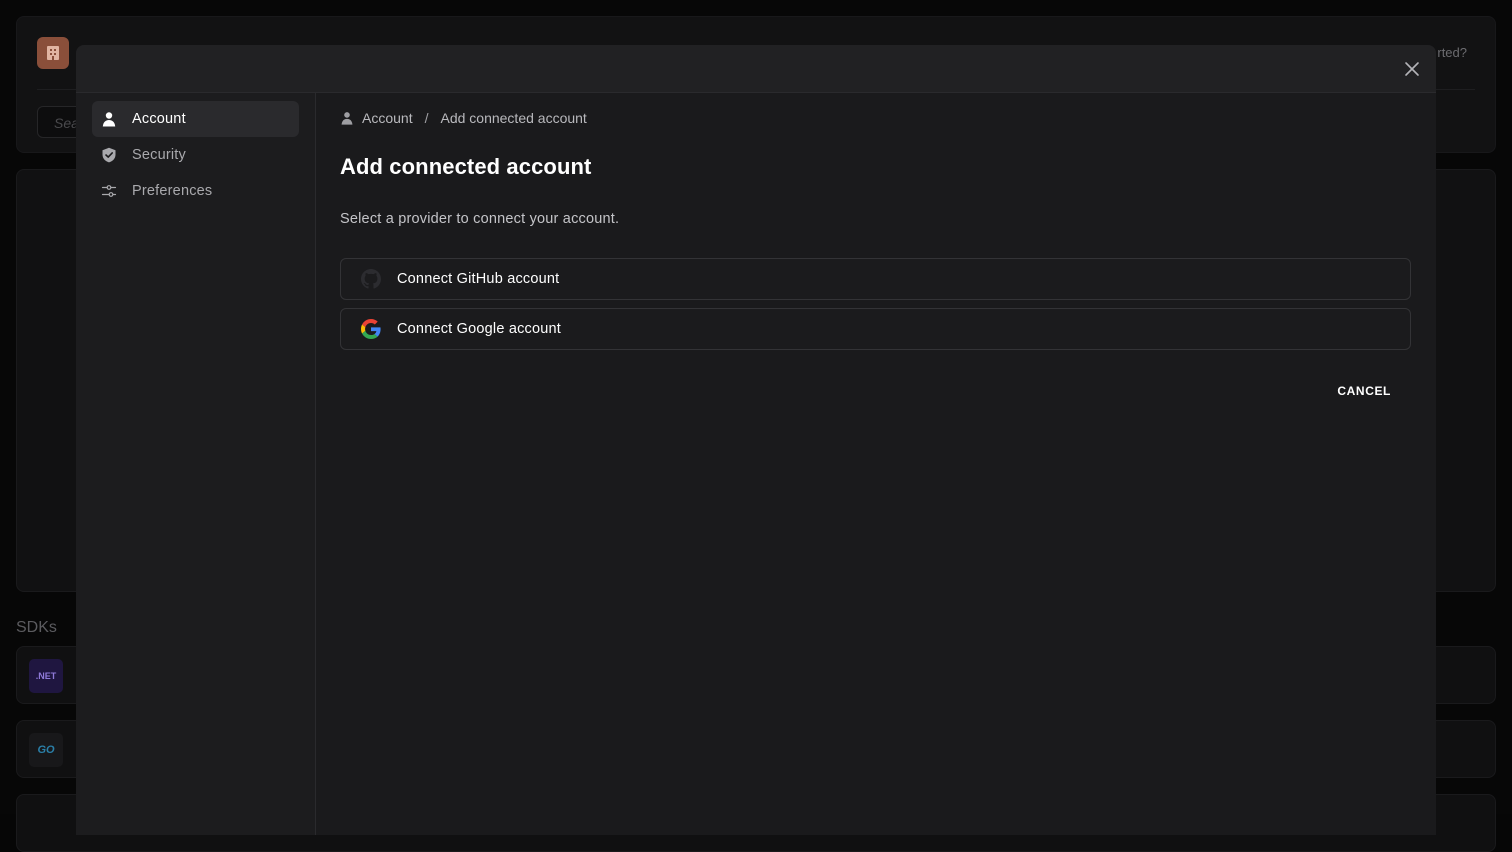  I want to click on app-logo, so click(53, 53).